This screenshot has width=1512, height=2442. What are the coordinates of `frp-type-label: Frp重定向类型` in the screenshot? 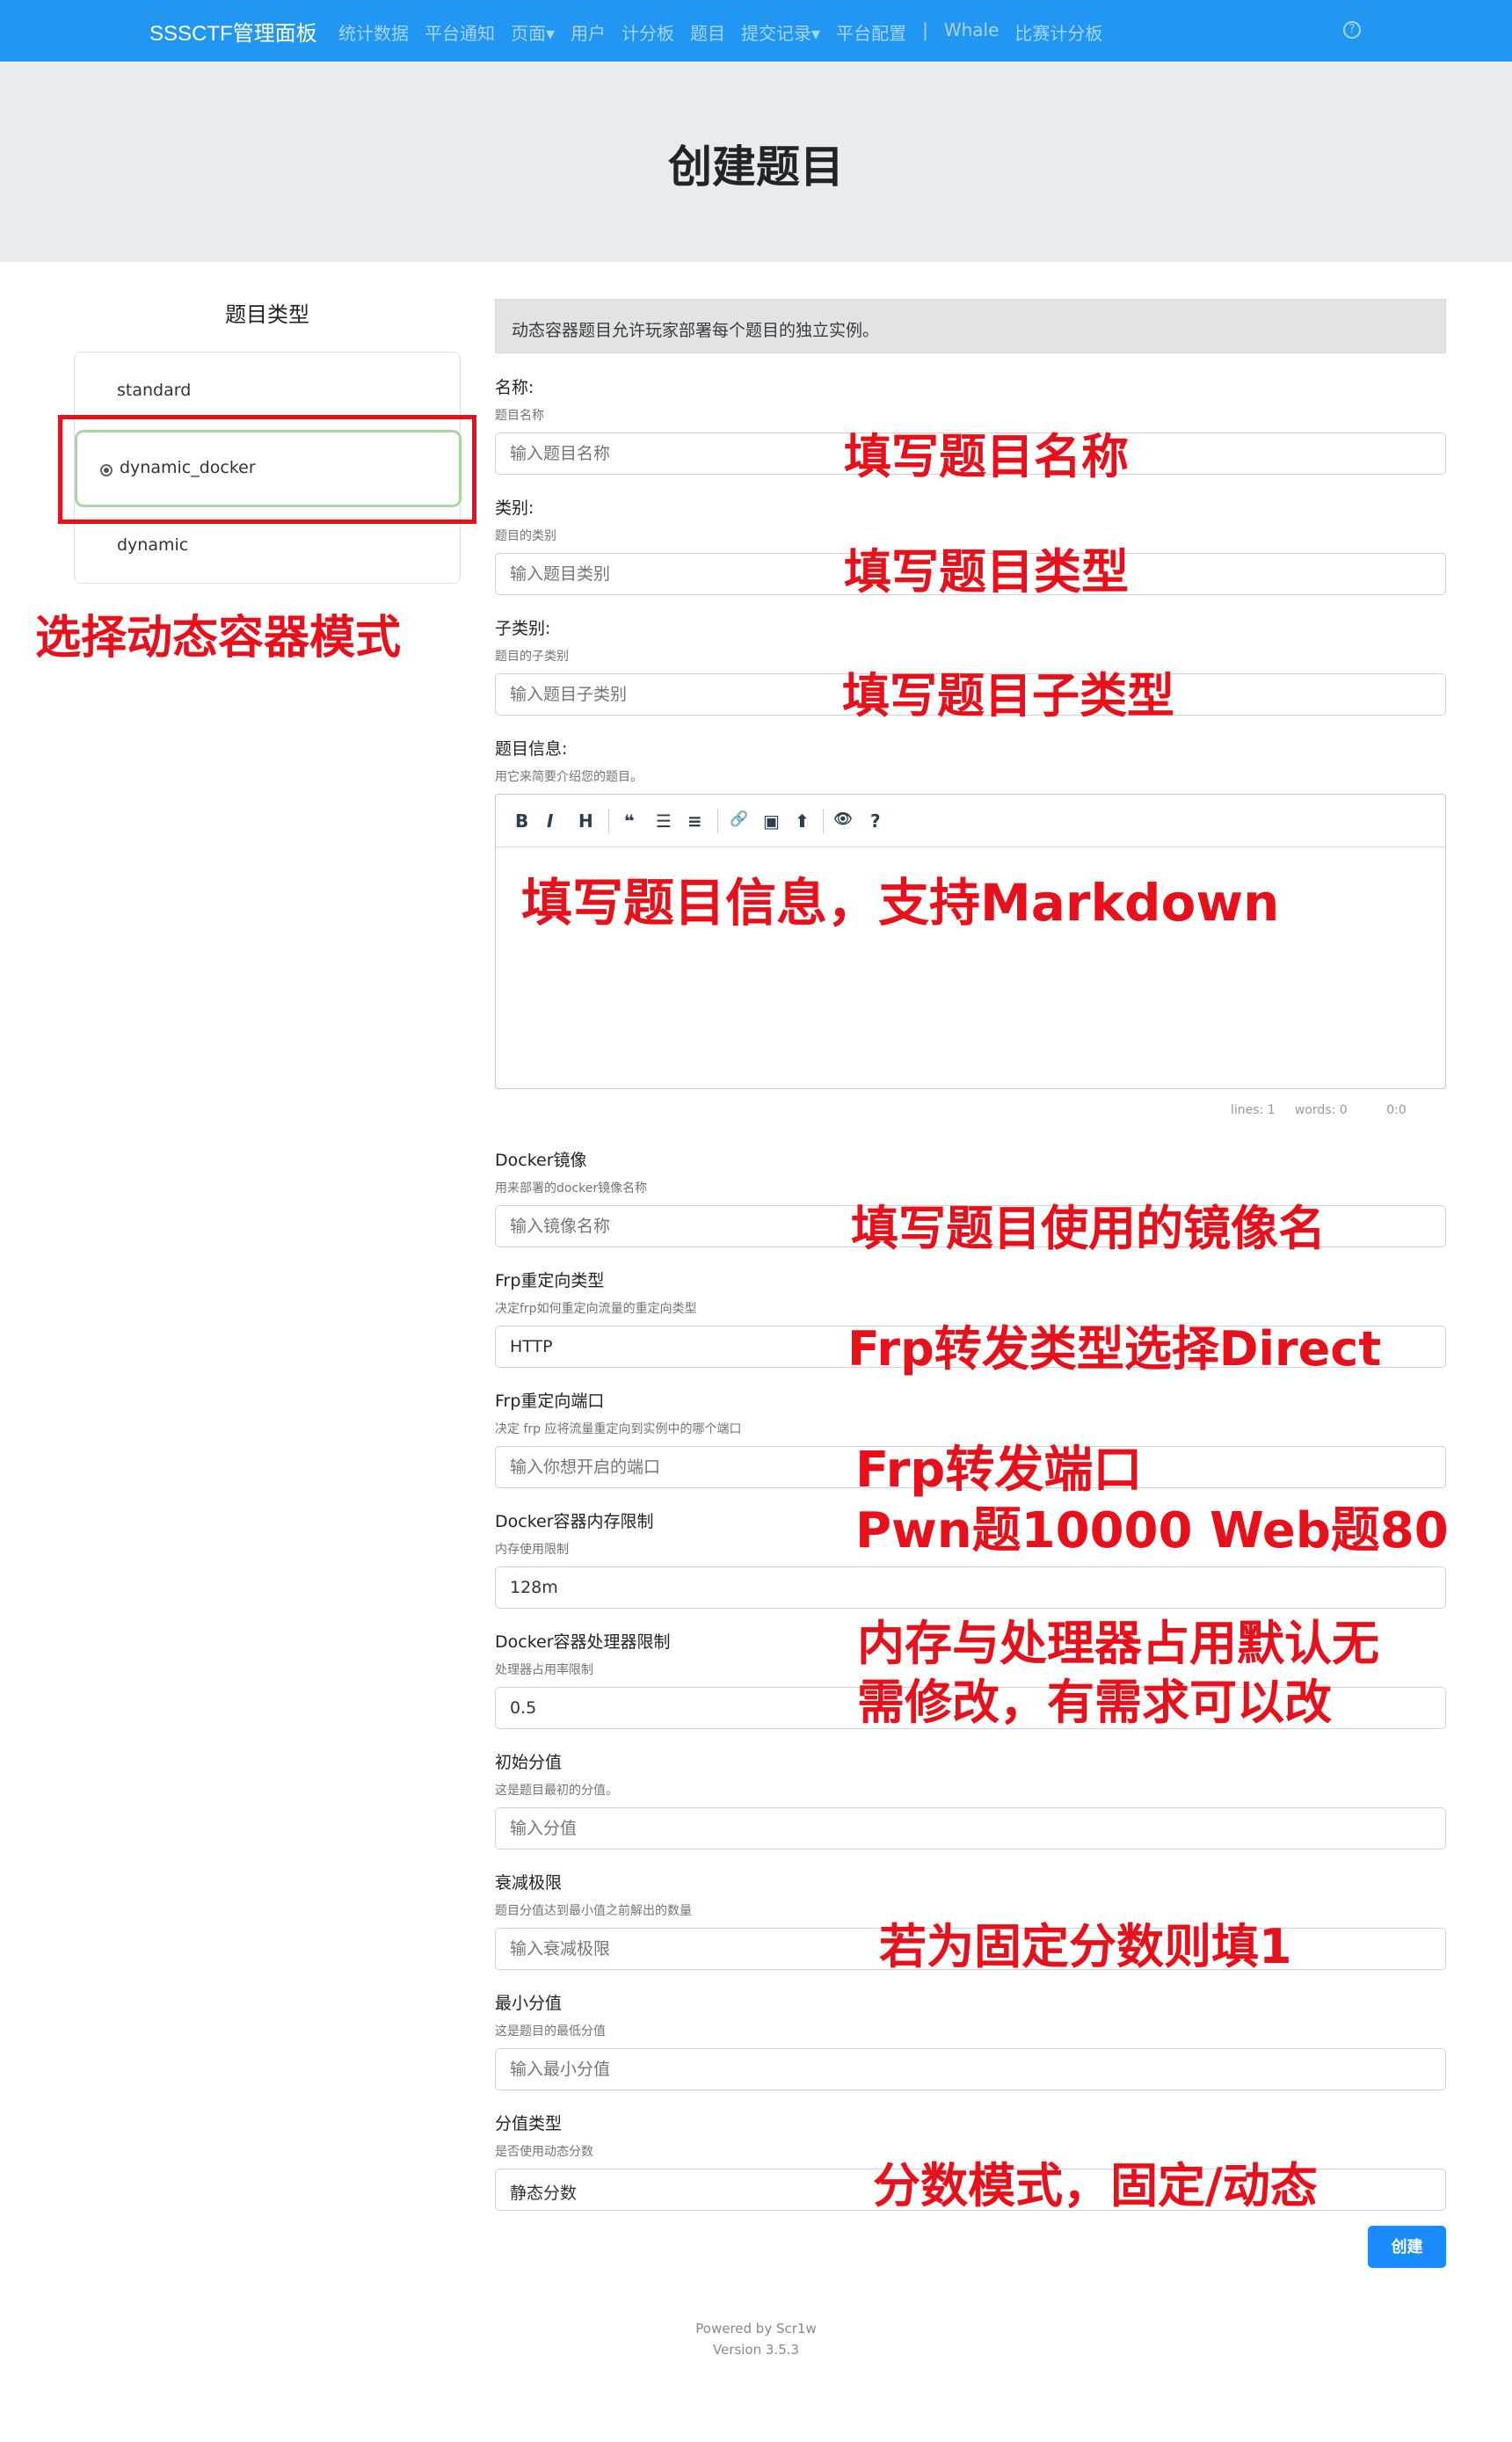 It's located at (550, 1280).